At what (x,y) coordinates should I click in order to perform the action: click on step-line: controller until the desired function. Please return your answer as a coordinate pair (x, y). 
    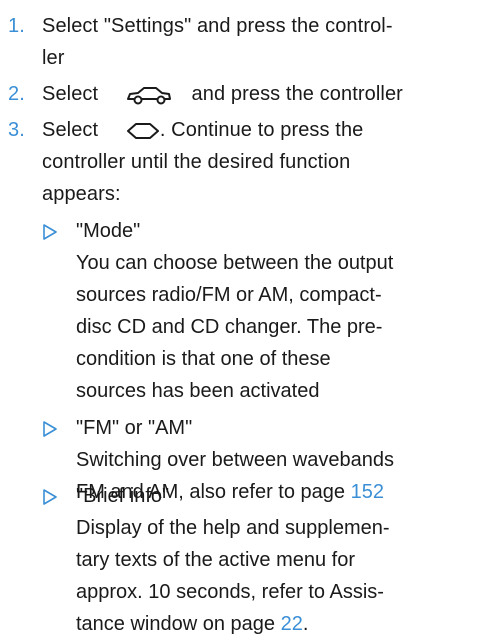
    Looking at the image, I should click on (196, 162).